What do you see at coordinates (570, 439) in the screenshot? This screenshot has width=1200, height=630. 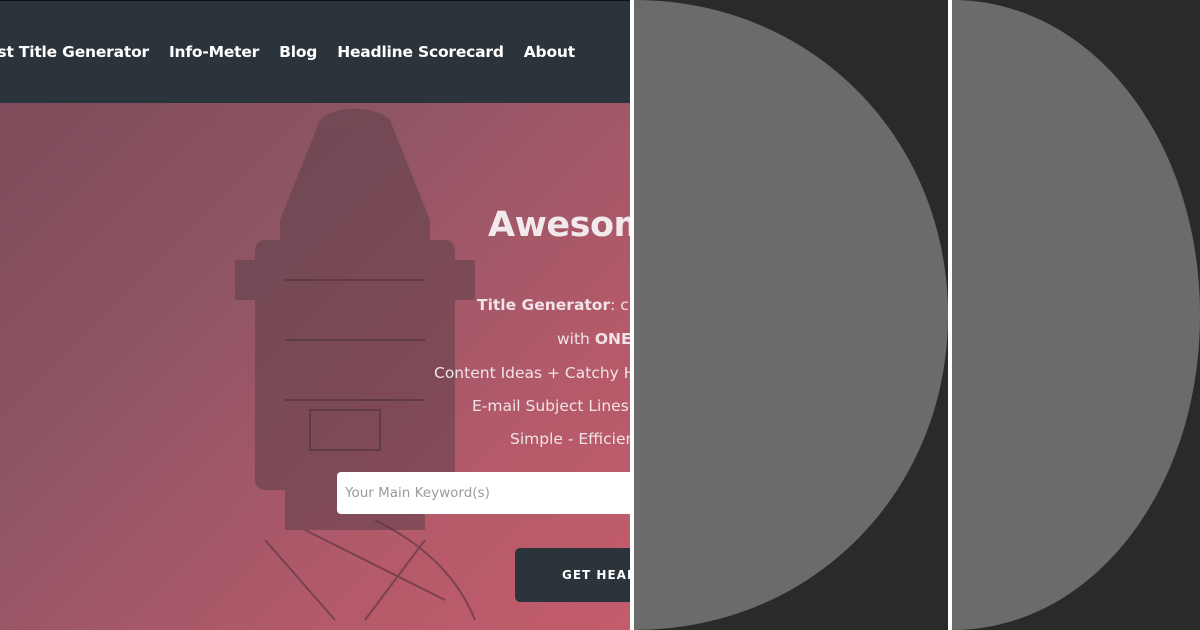 I see `hero-tagline-line-5: Simple - Efficien` at bounding box center [570, 439].